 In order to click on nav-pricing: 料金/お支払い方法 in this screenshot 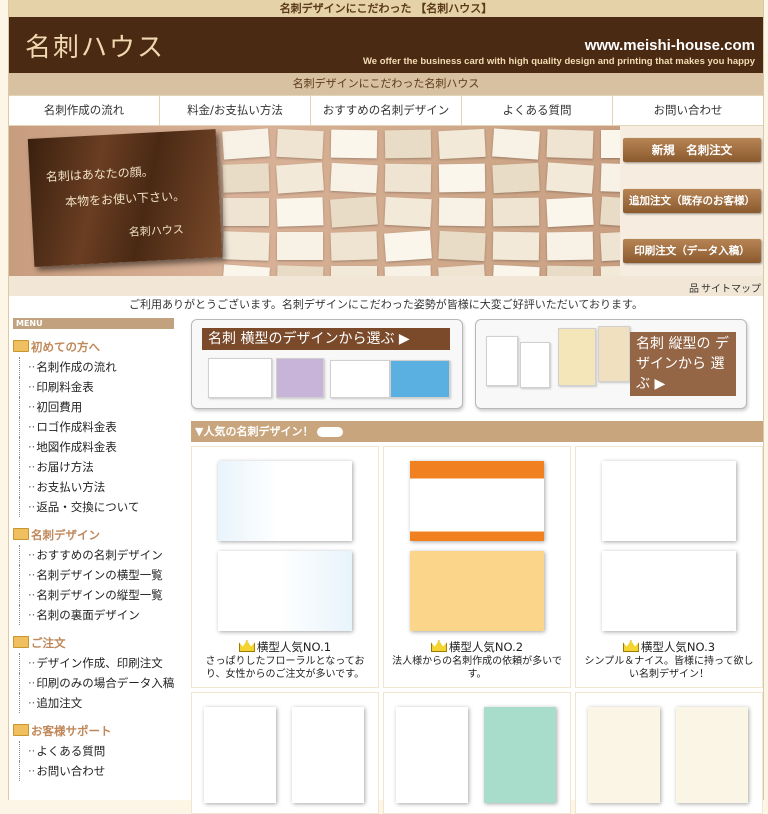, I will do `click(235, 110)`.